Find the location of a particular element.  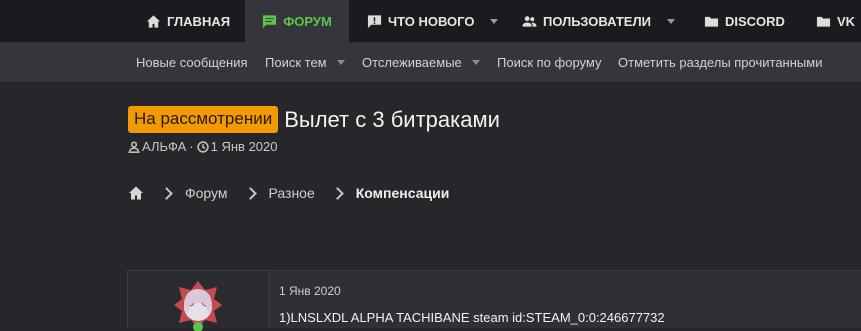

subnav-search-forums: Поиск по форуму is located at coordinates (549, 62).